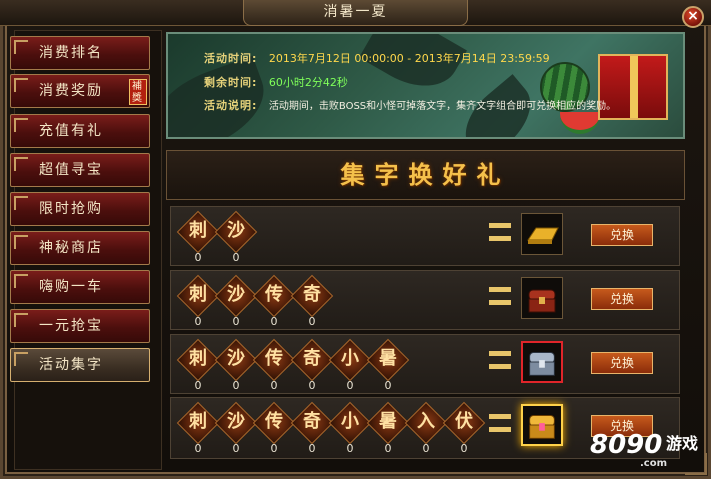 The width and height of the screenshot is (711, 479). I want to click on sidebar-item-shopping-cart: 嗨购一车, so click(80, 287).